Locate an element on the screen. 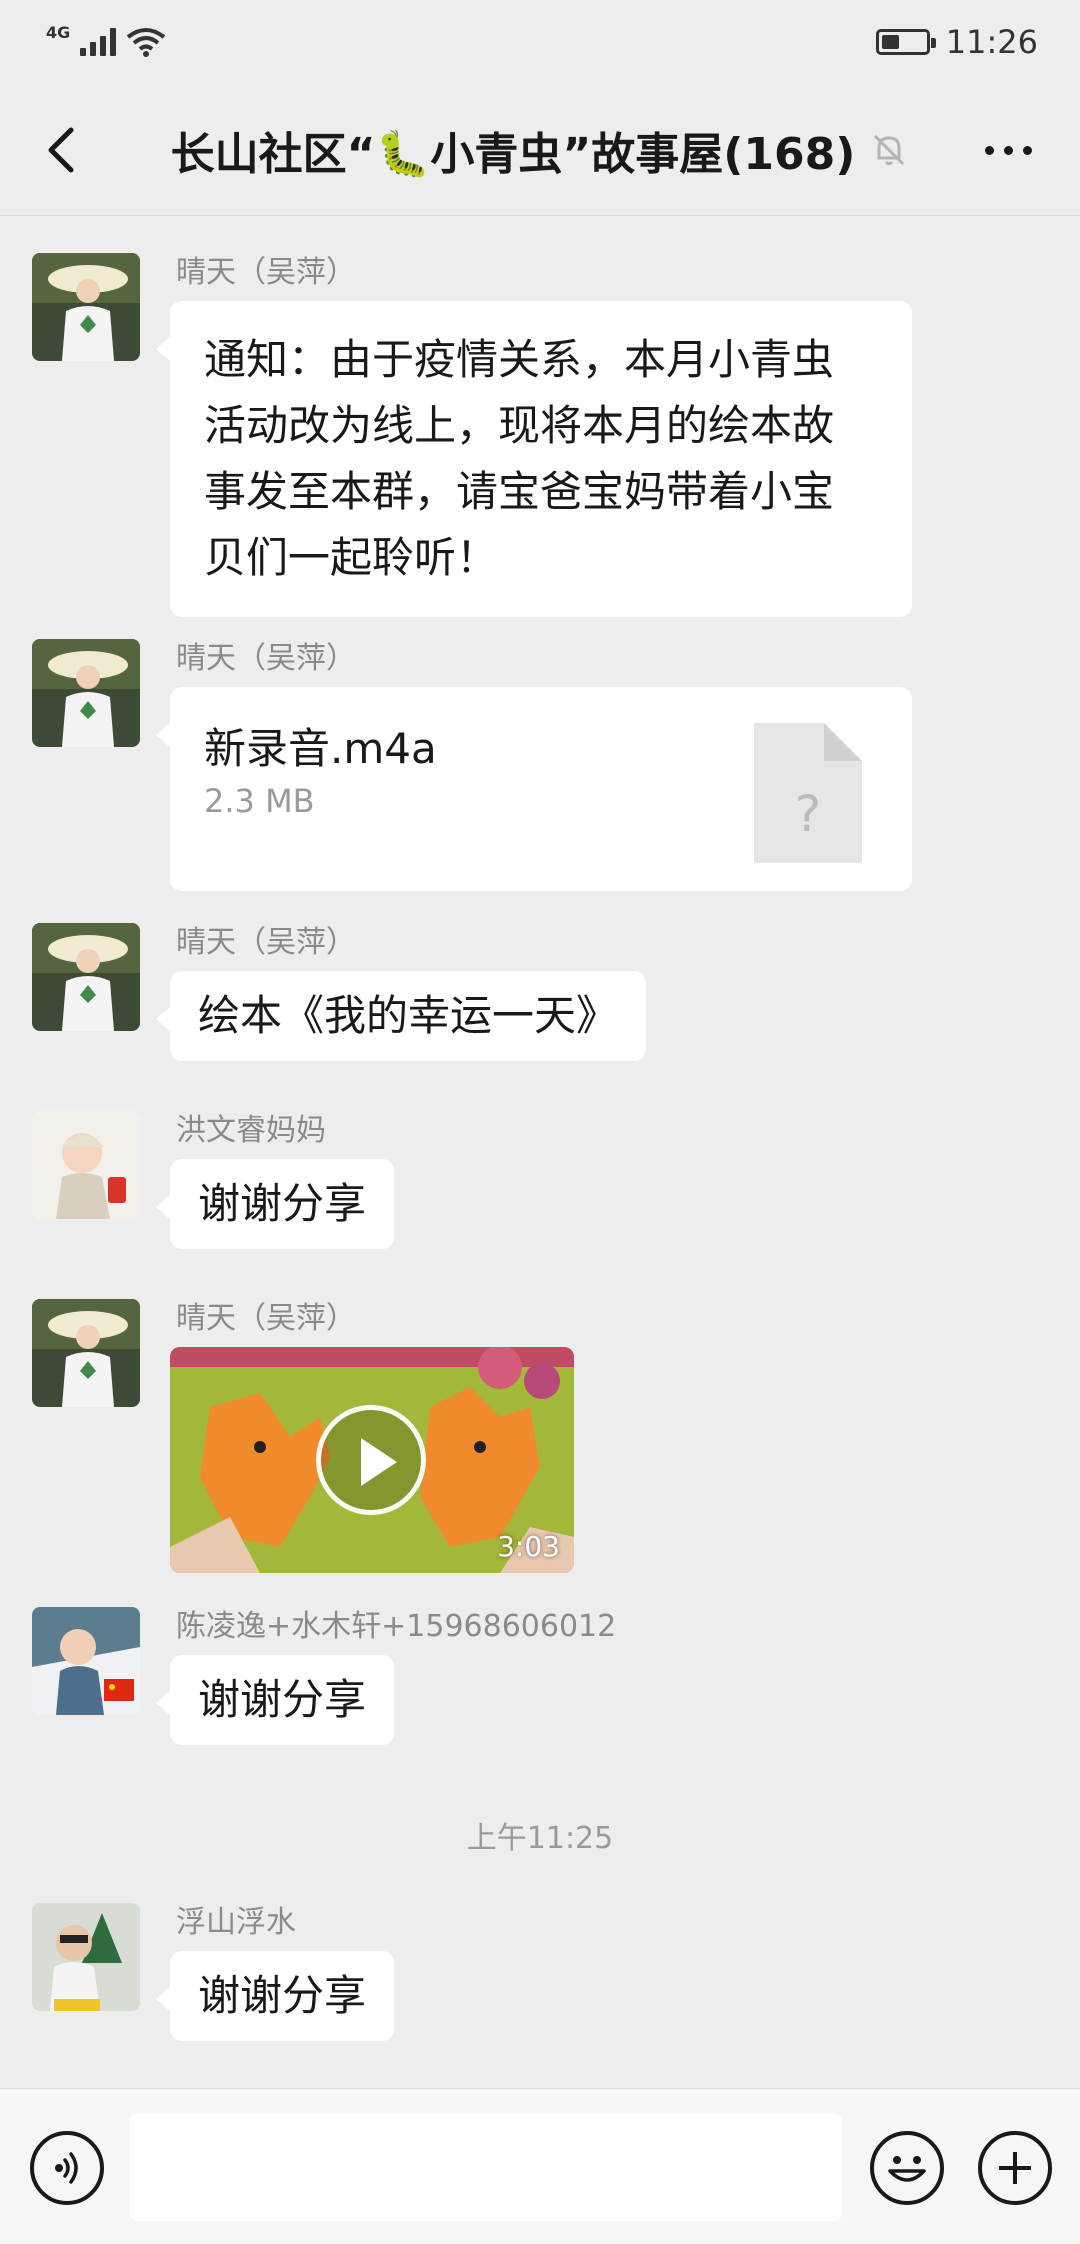 The width and height of the screenshot is (1080, 2244). status-bar: 4G 11:26 is located at coordinates (540, 42).